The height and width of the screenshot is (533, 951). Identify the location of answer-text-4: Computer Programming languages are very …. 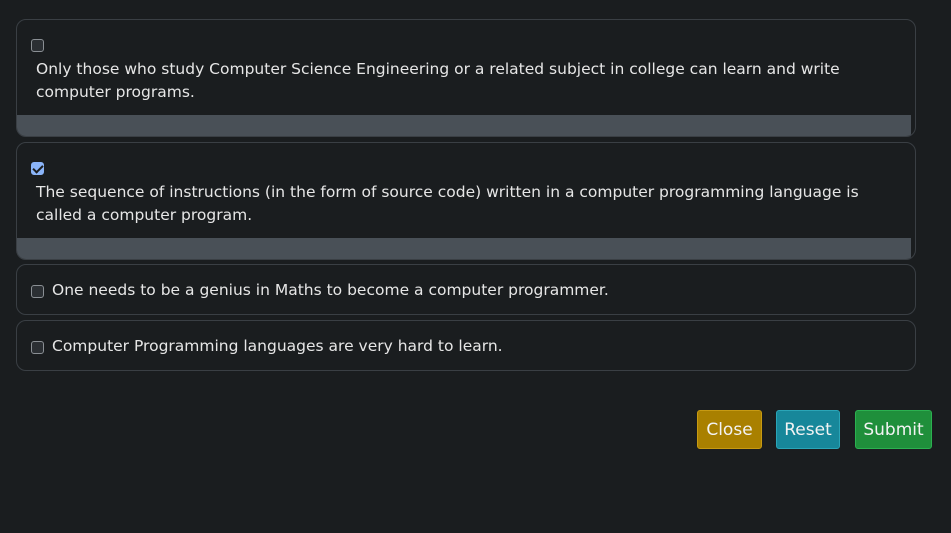
(277, 346).